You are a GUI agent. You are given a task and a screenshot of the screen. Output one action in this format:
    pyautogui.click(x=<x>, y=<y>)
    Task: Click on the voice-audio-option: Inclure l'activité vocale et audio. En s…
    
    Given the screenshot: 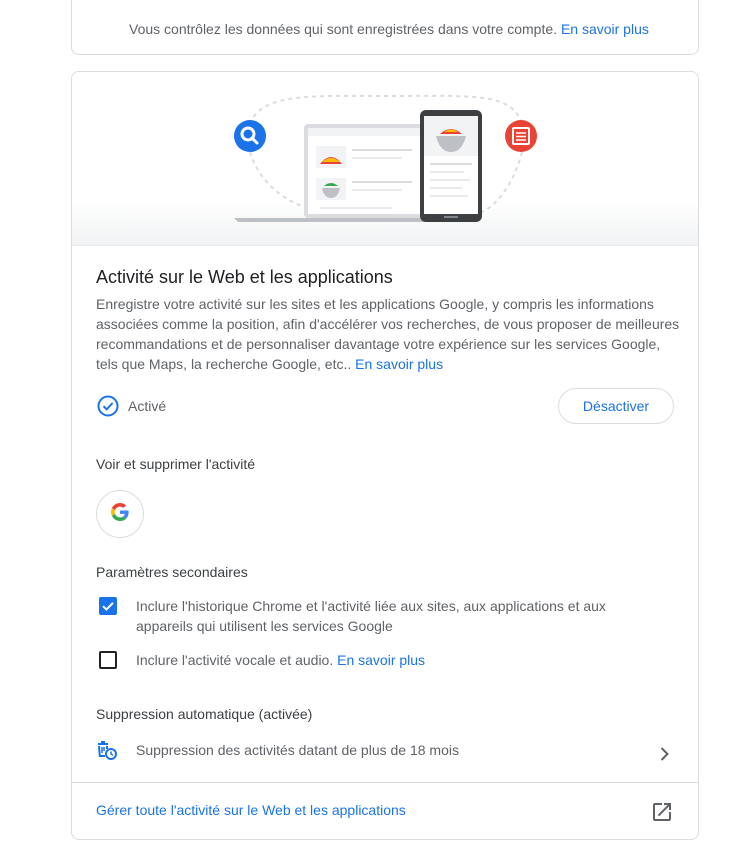 What is the action you would take?
    pyautogui.click(x=388, y=660)
    